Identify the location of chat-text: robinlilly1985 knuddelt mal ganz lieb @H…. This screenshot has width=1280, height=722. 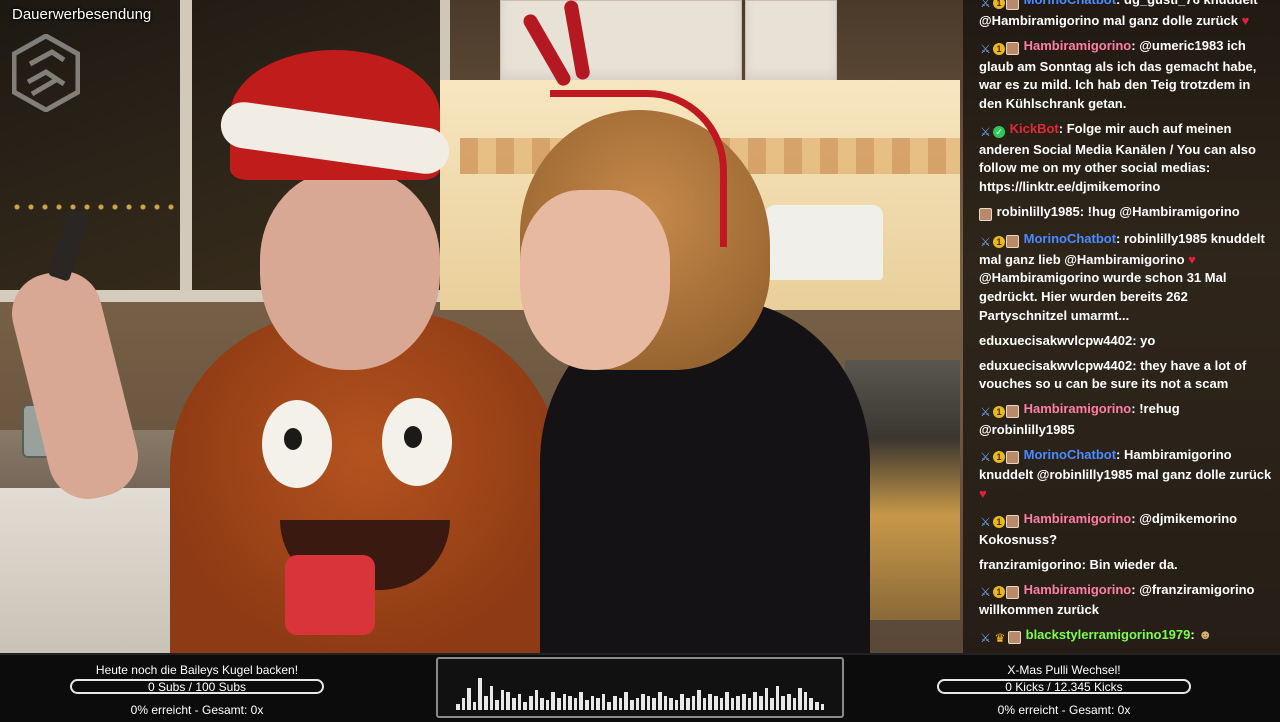
(1122, 248).